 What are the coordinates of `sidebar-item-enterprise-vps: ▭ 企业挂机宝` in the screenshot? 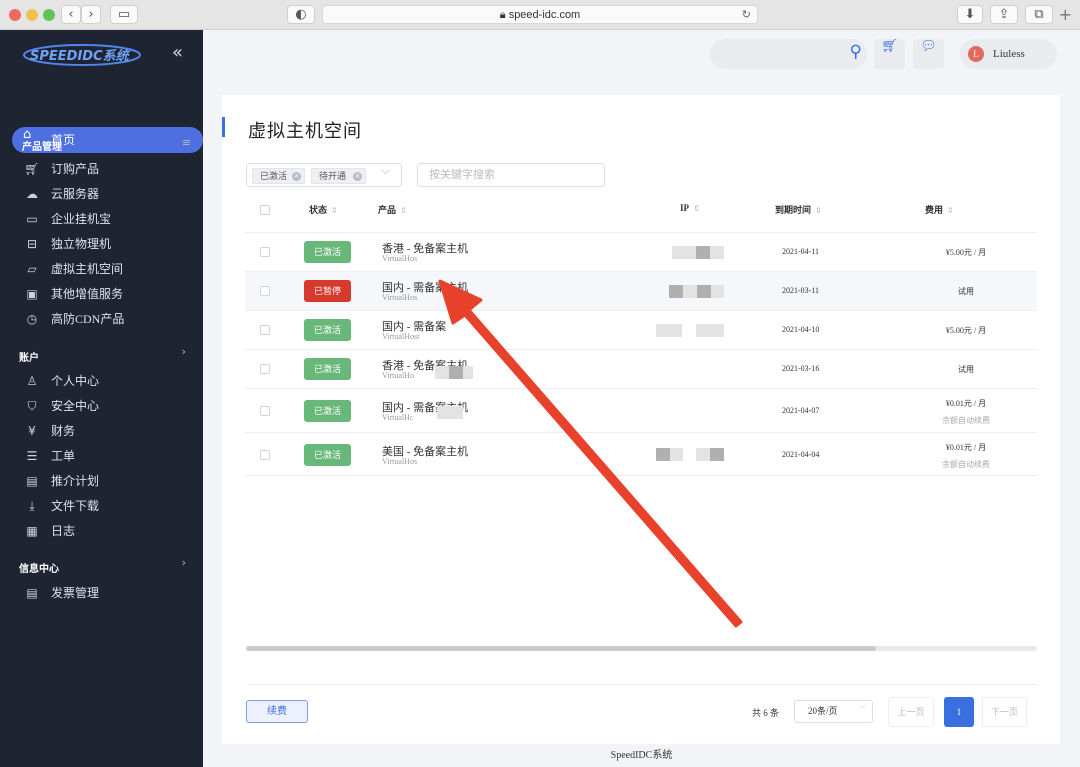 It's located at (66, 219).